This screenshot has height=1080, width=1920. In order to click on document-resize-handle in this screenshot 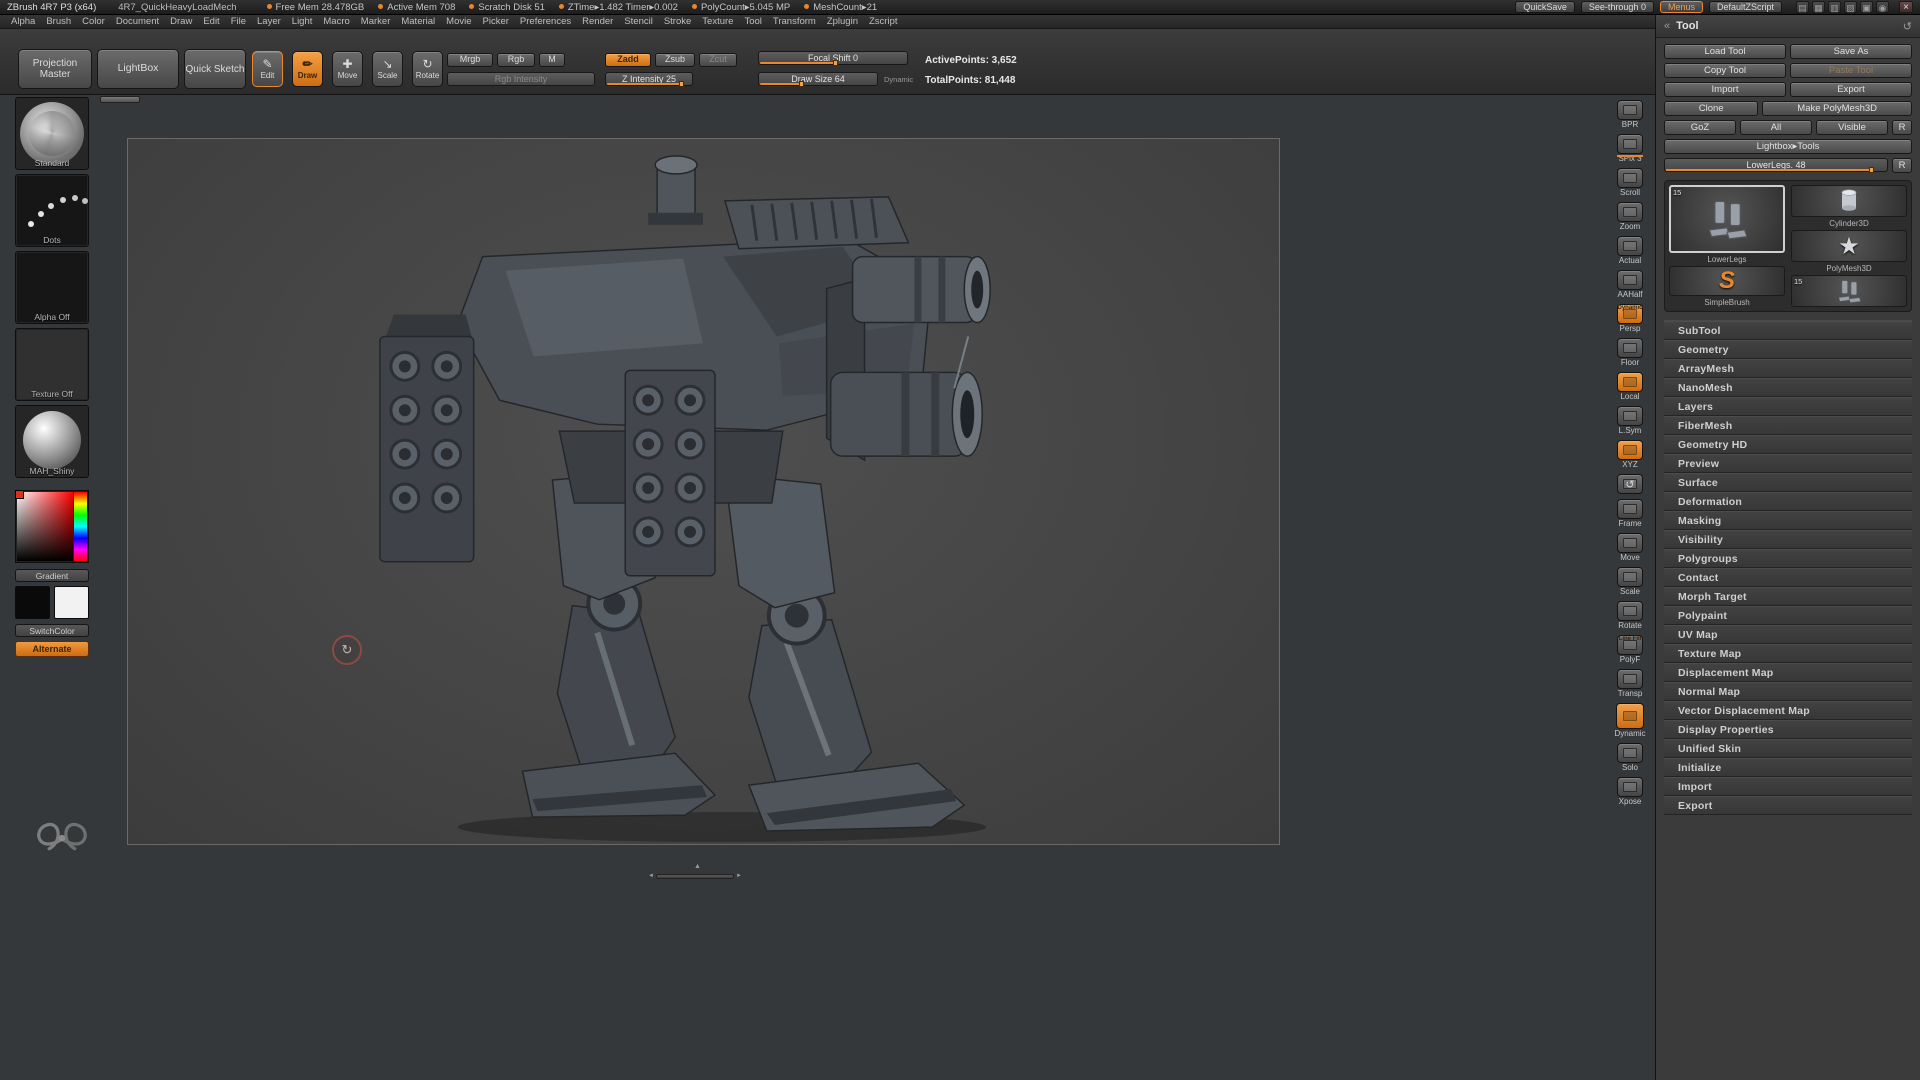, I will do `click(120, 99)`.